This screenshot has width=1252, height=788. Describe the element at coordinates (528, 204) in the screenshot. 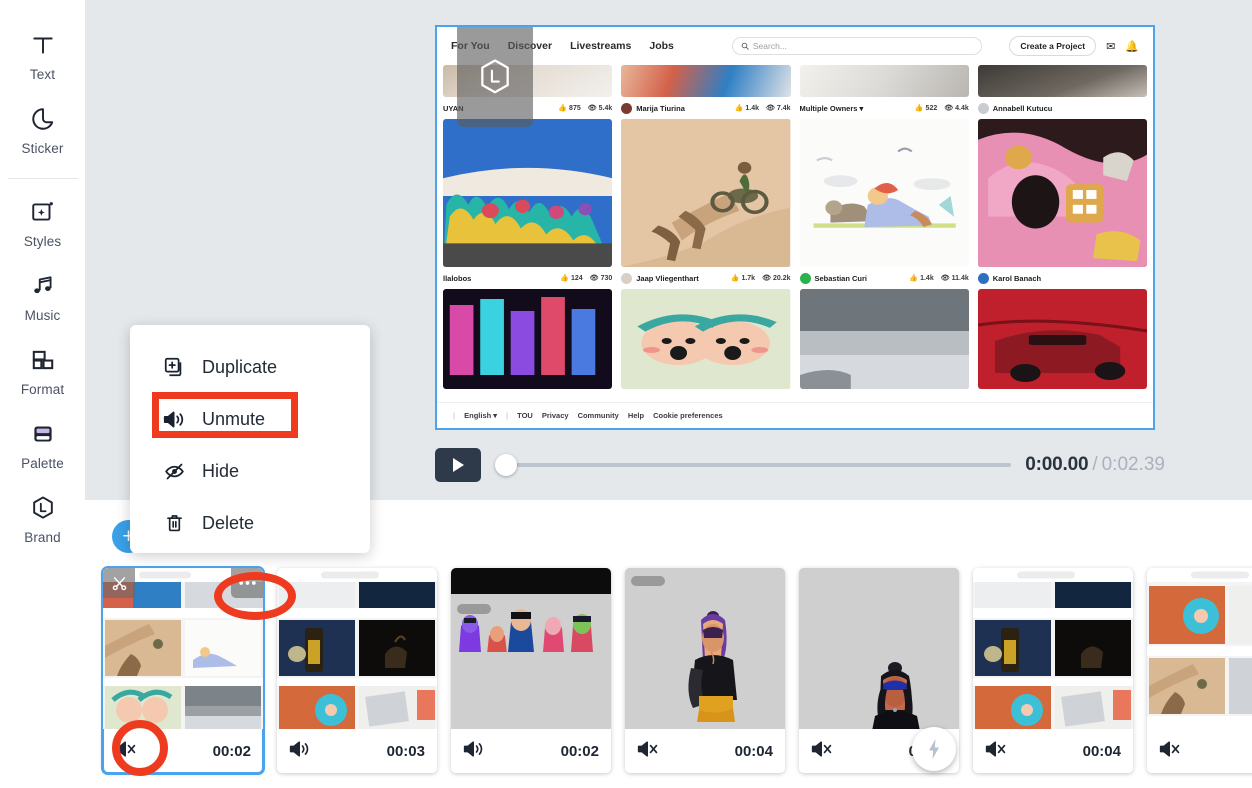

I see `site-card: llalobos 👍 124 👁 730` at that location.